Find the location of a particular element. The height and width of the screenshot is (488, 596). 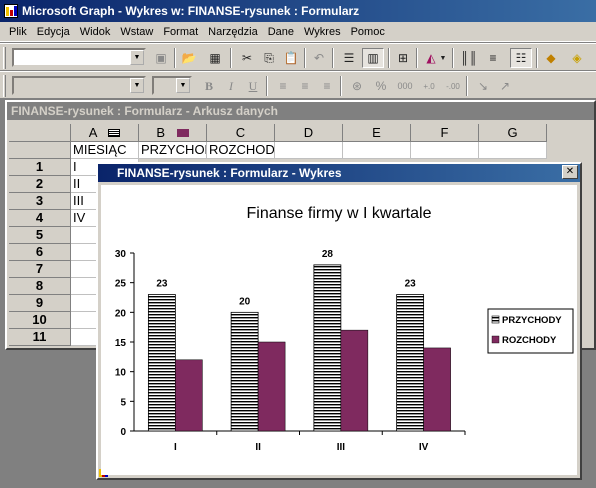

menu-pomoc: Pomoc is located at coordinates (368, 32).